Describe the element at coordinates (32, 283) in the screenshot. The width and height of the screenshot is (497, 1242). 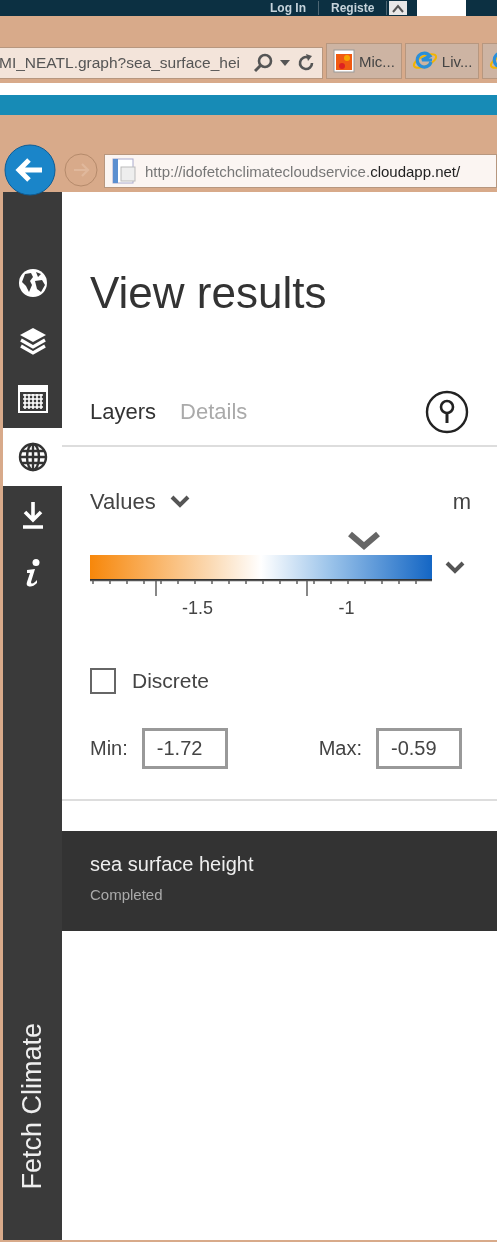
I see `earth-icon` at that location.